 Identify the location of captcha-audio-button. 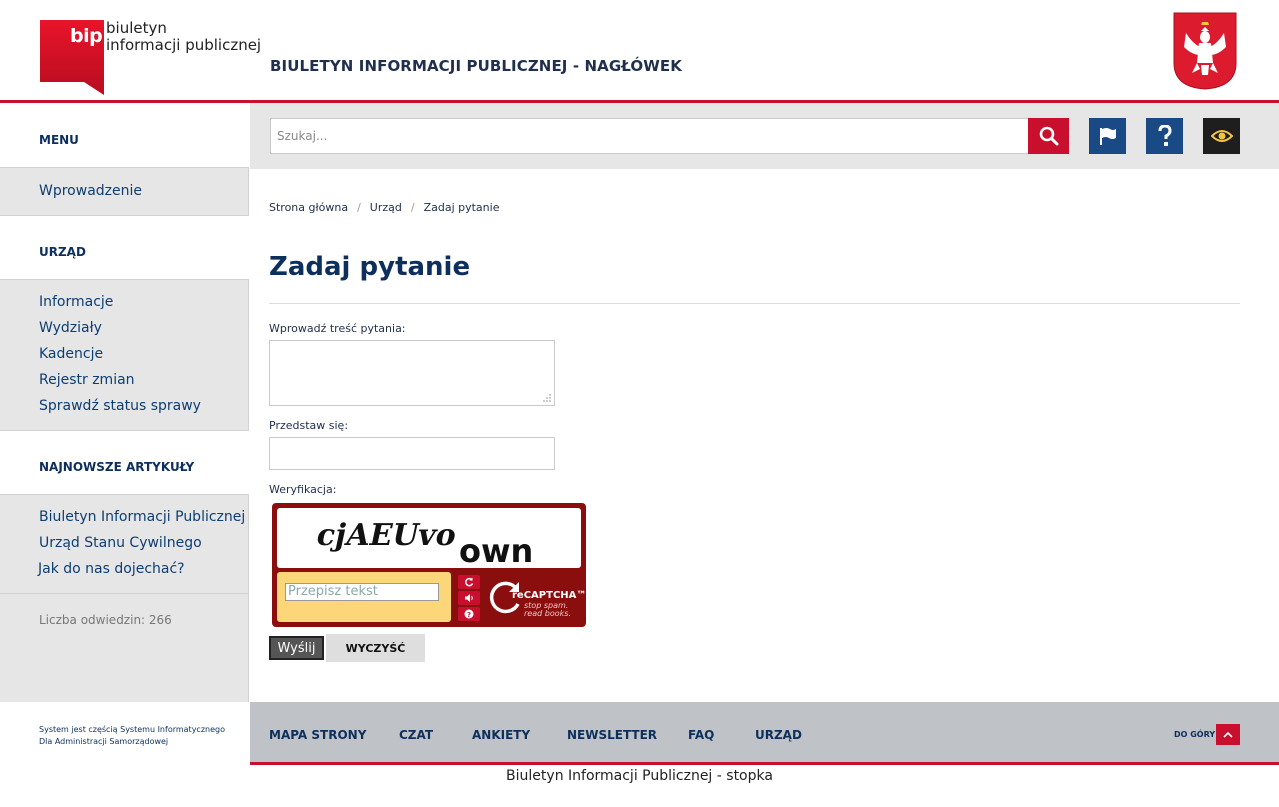
(469, 598).